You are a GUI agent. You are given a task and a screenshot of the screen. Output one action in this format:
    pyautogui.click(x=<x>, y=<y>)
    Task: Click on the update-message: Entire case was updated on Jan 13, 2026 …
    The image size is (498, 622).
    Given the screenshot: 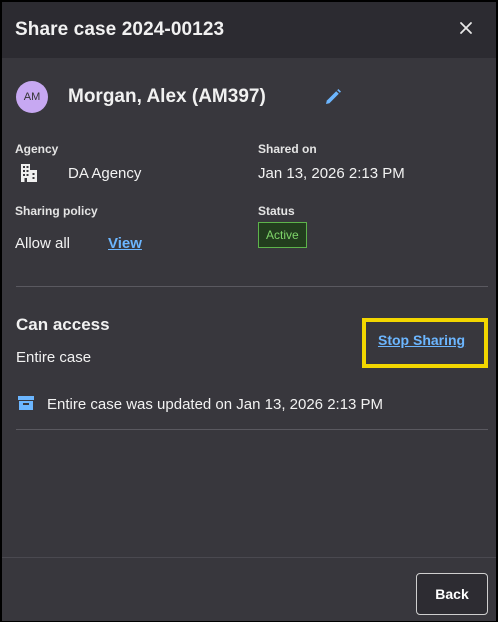 What is the action you would take?
    pyautogui.click(x=215, y=404)
    